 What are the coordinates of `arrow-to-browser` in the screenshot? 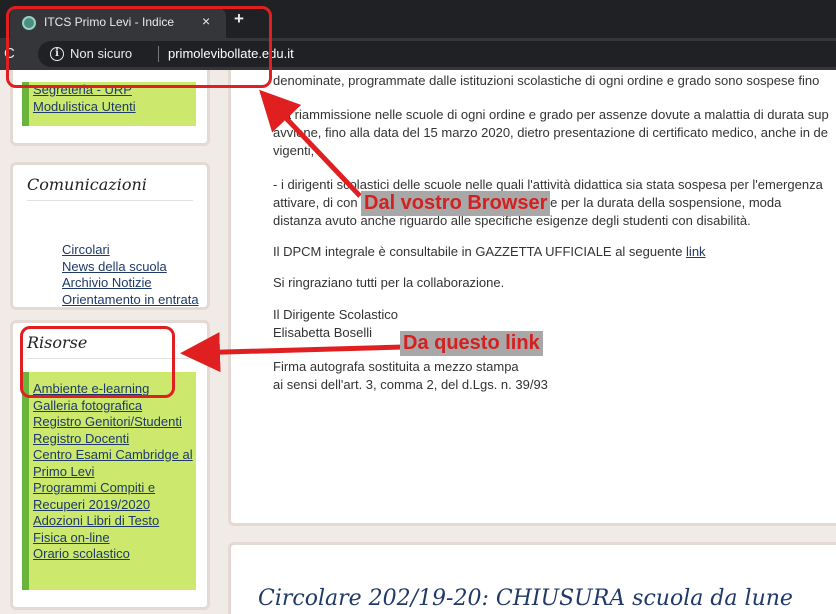 It's located at (310, 143).